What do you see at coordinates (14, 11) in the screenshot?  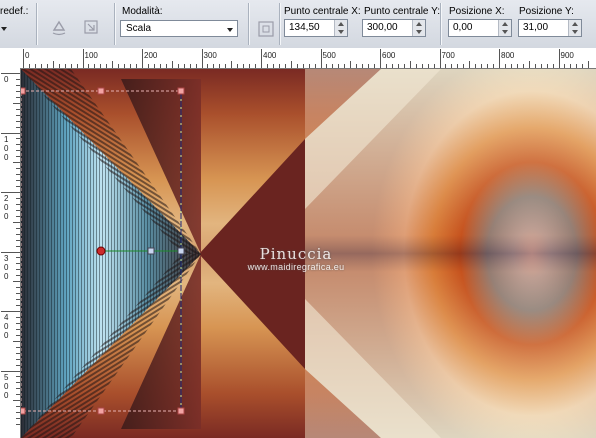 I see `preset-label: redef.:` at bounding box center [14, 11].